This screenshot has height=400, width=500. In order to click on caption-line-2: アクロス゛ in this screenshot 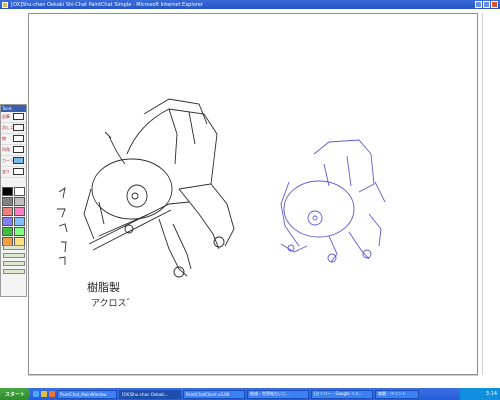, I will do `click(113, 303)`.